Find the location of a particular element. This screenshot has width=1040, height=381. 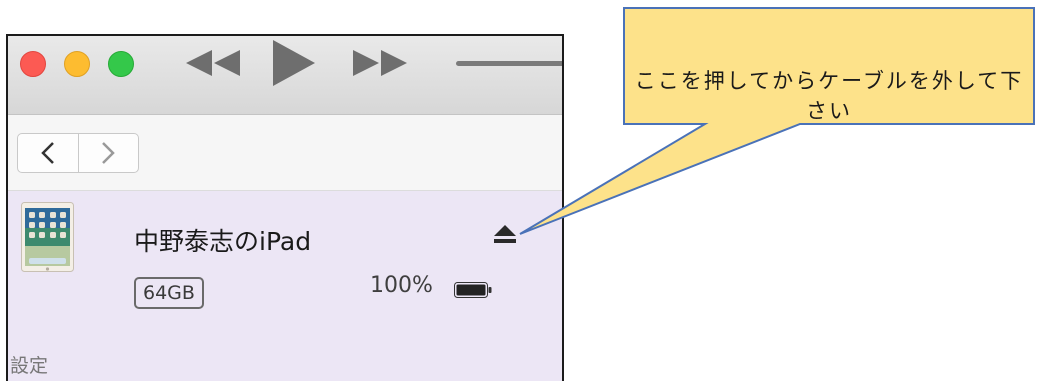

callout-text: ここを押してからケーブルを外して下さい is located at coordinates (829, 96).